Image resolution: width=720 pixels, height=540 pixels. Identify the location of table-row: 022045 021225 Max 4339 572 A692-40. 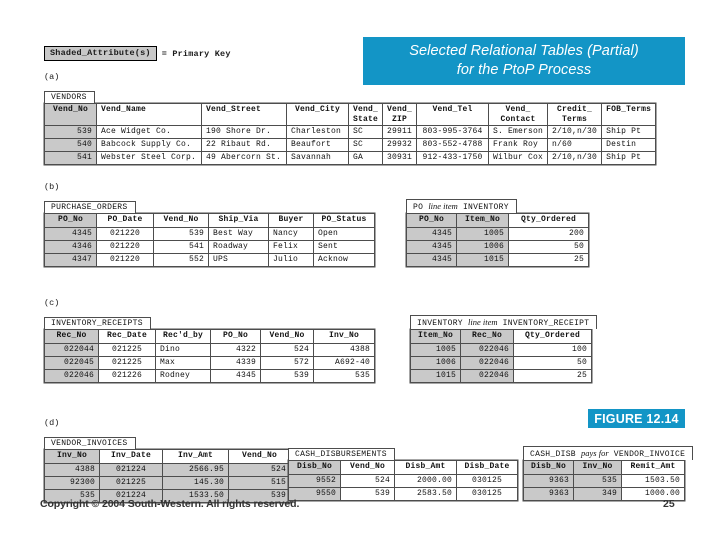
(209, 363).